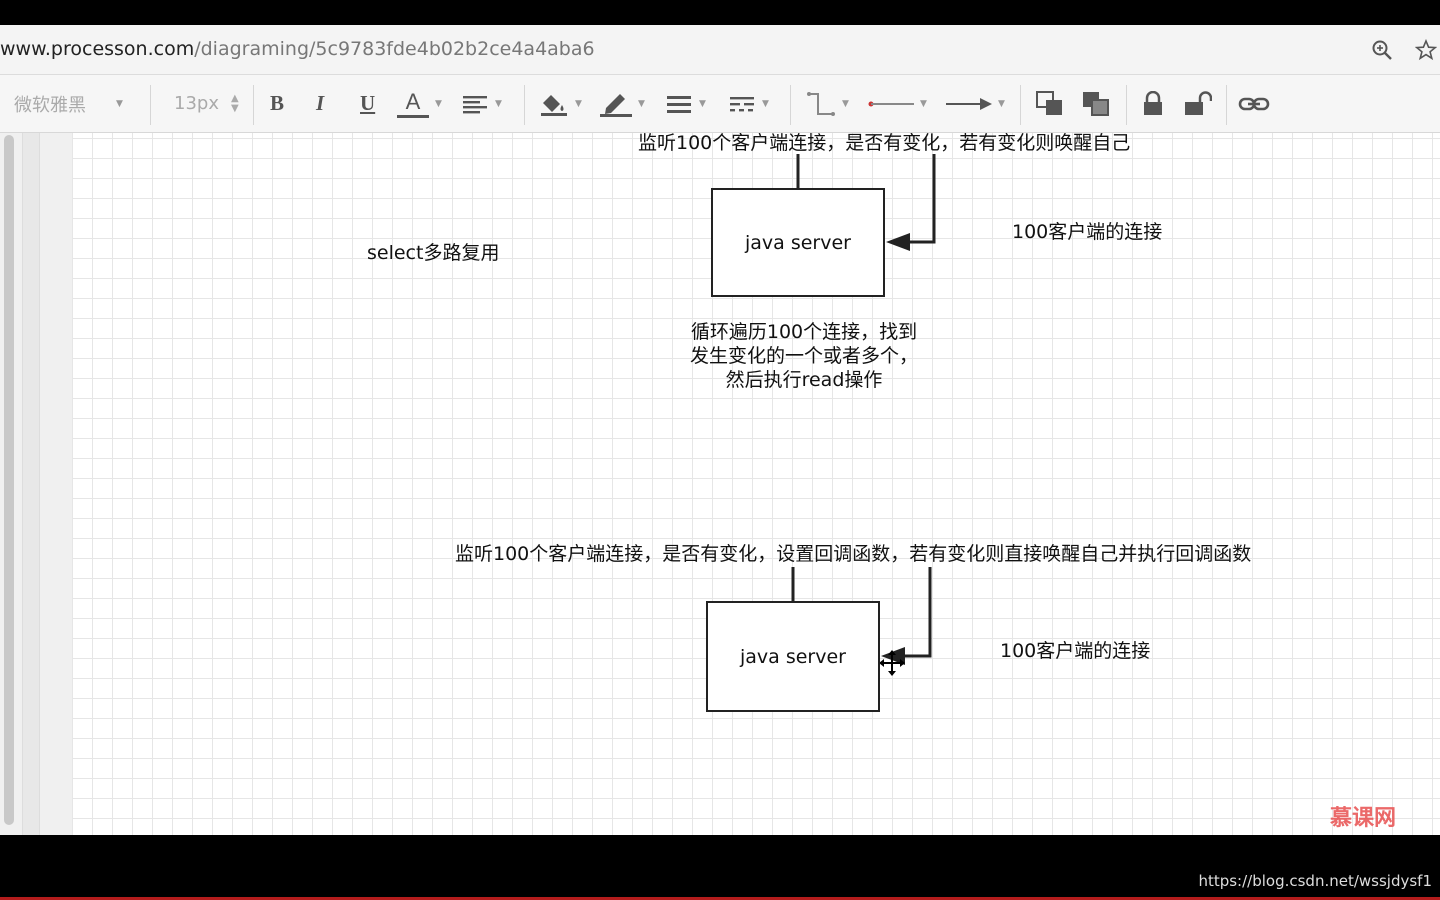  I want to click on bookmark-star-icon, so click(1426, 50).